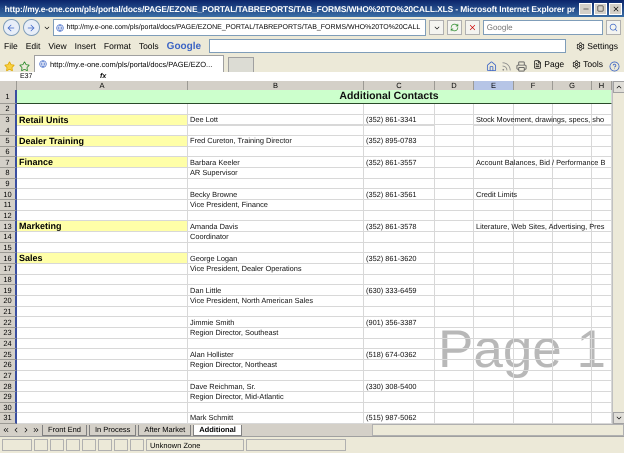  I want to click on menu-item: View, so click(57, 46).